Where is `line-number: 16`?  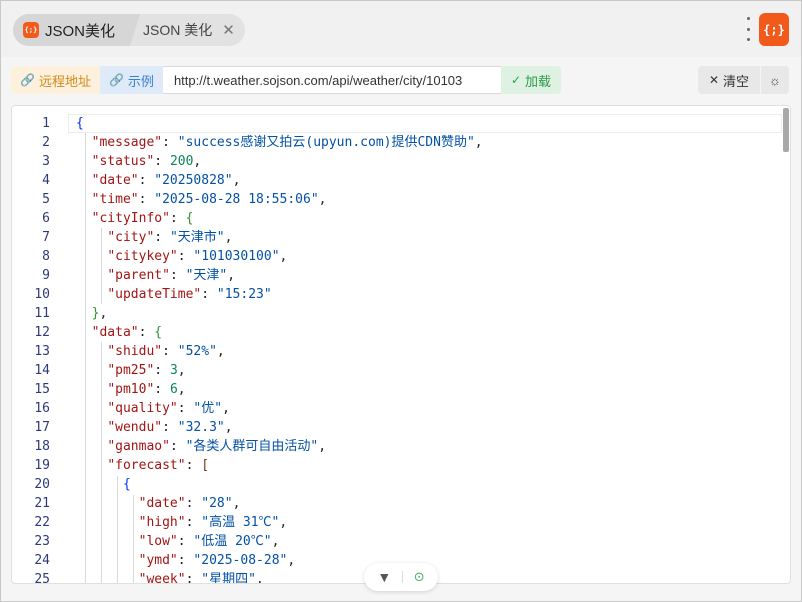
line-number: 16 is located at coordinates (42, 408).